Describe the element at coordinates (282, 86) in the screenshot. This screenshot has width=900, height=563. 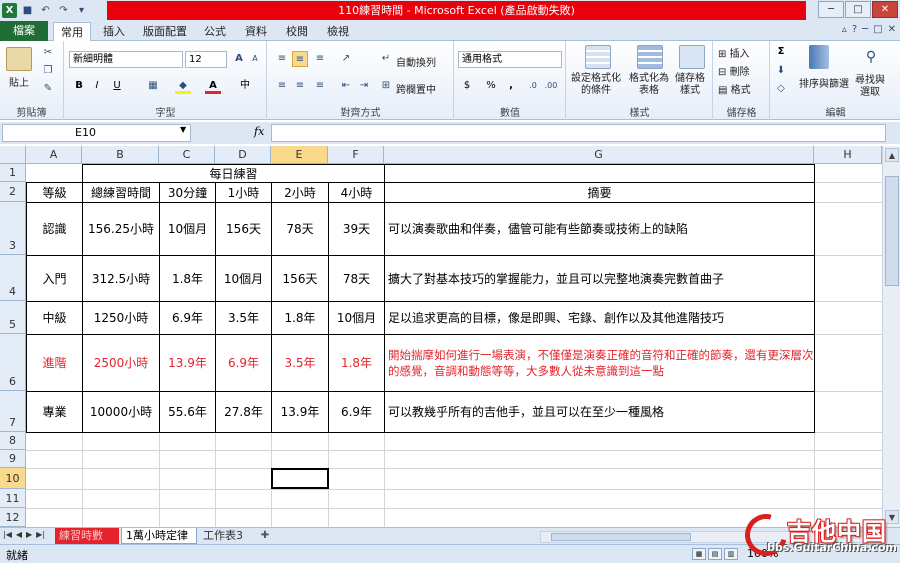
I see `align-left-icon: ≡` at that location.